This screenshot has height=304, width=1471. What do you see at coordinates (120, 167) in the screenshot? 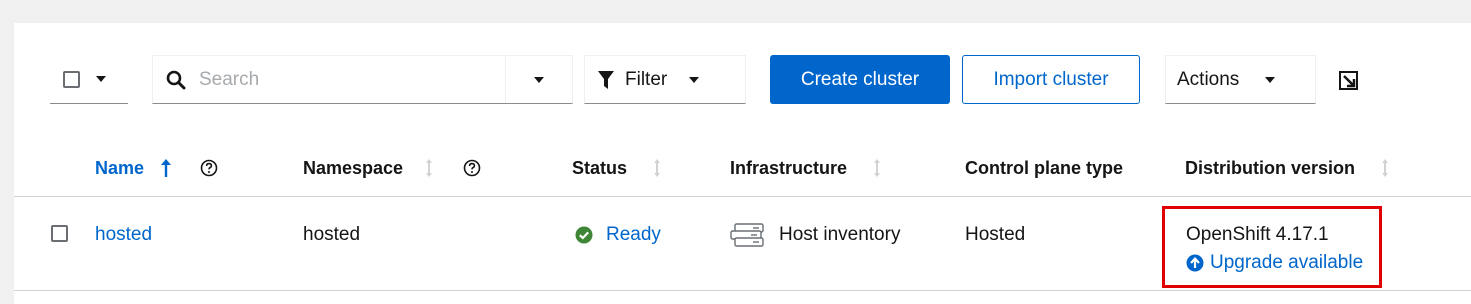
I see `column-label: Name` at bounding box center [120, 167].